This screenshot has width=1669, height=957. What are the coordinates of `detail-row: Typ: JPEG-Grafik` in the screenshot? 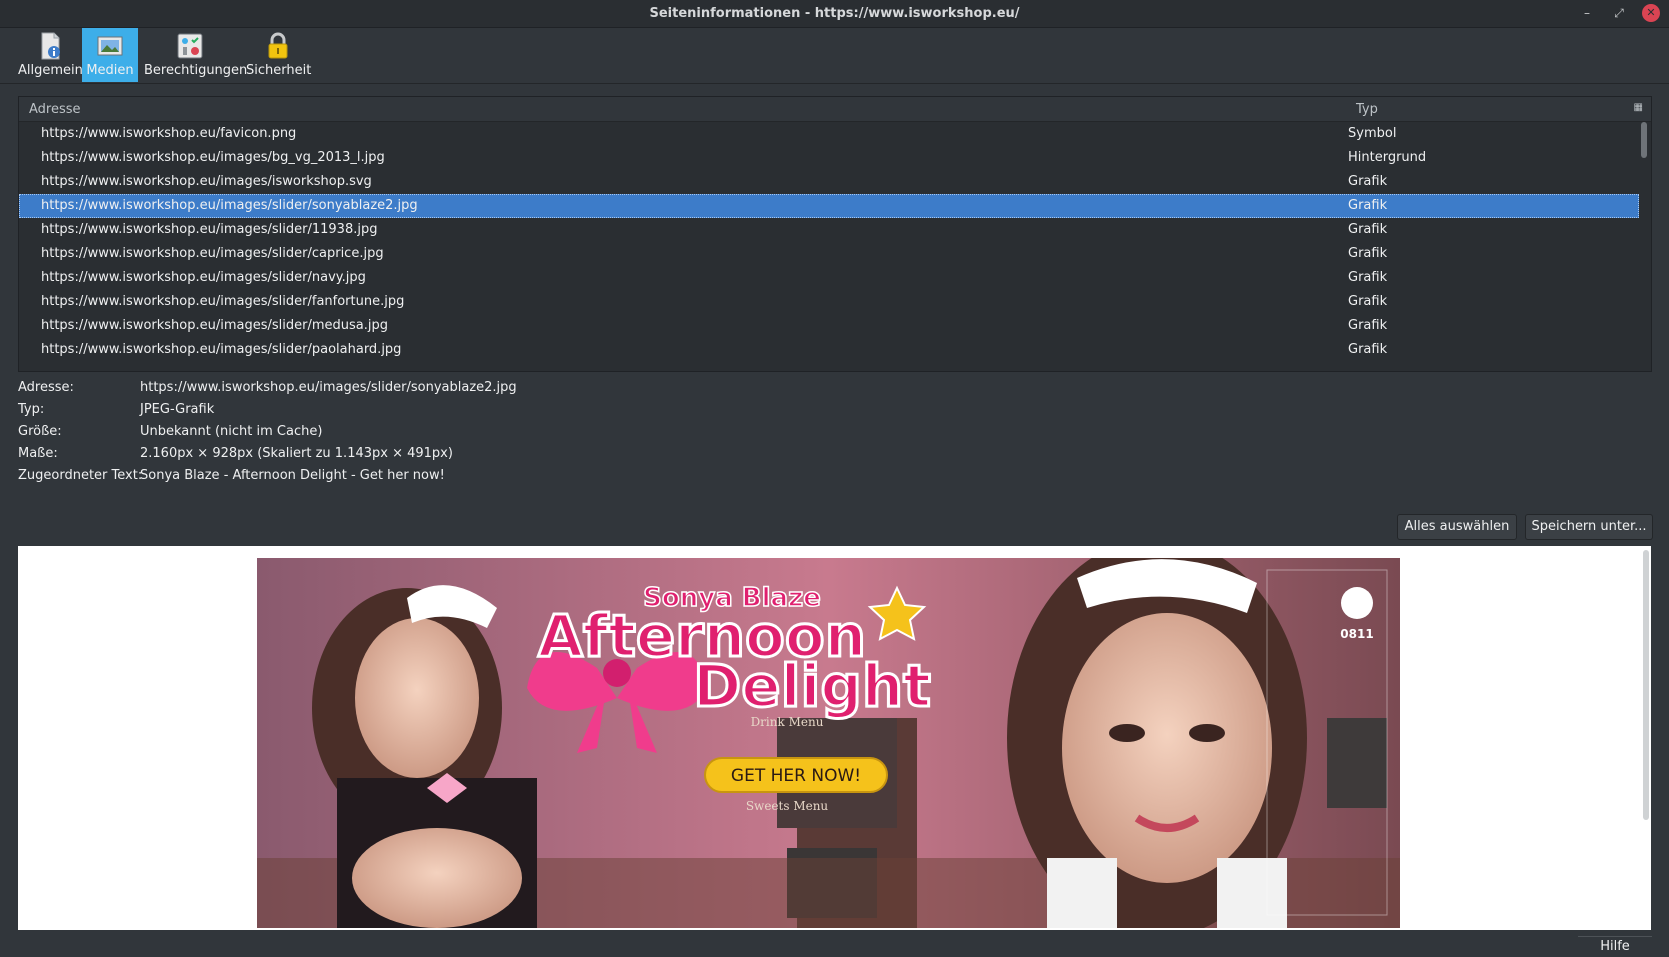 It's located at (468, 413).